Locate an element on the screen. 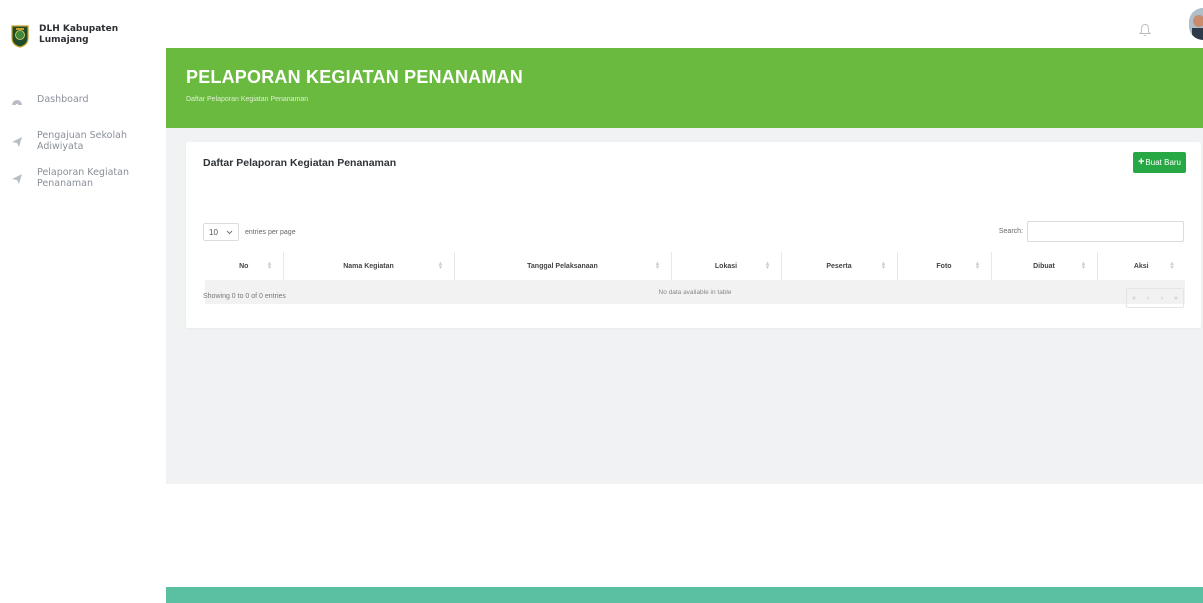  add-new-label: Buat Baru is located at coordinates (1163, 162).